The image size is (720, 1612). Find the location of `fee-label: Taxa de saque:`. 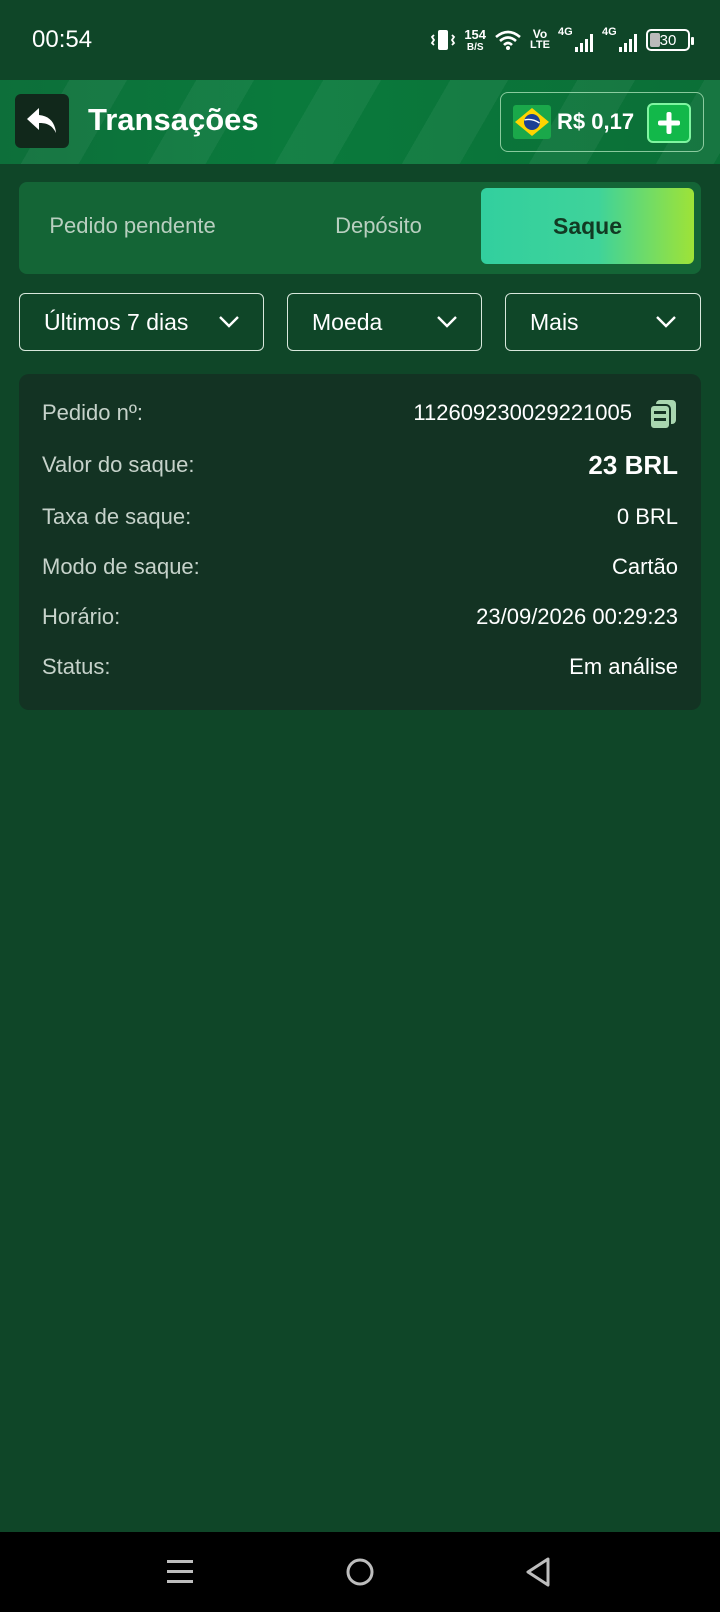

fee-label: Taxa de saque: is located at coordinates (117, 516).